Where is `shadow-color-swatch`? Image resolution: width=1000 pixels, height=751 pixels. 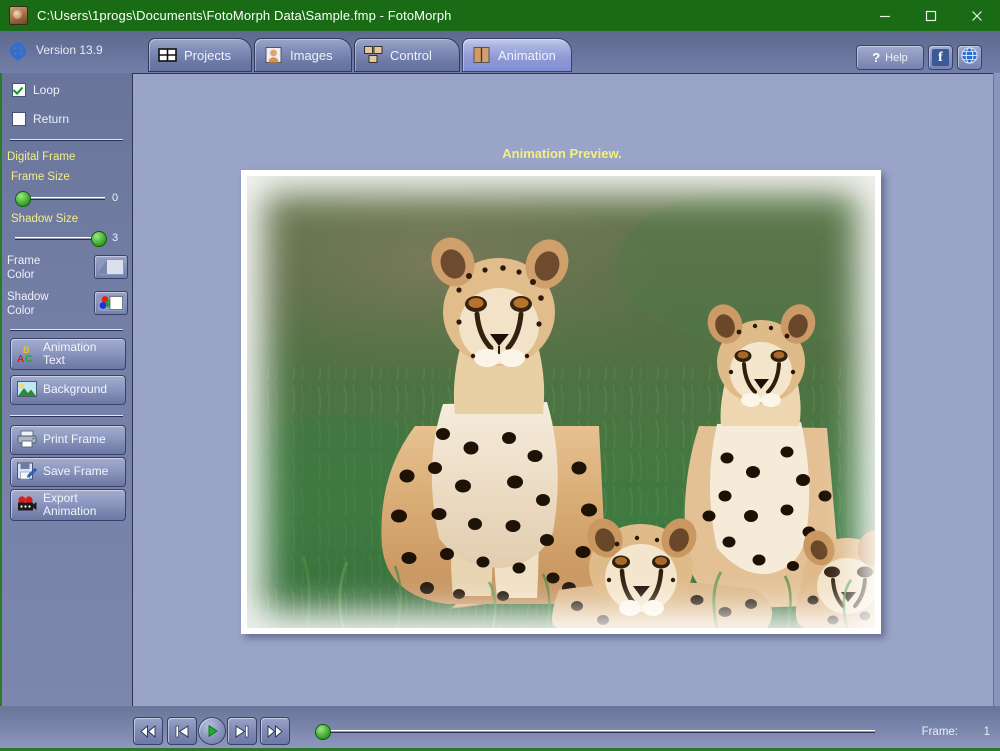 shadow-color-swatch is located at coordinates (111, 303).